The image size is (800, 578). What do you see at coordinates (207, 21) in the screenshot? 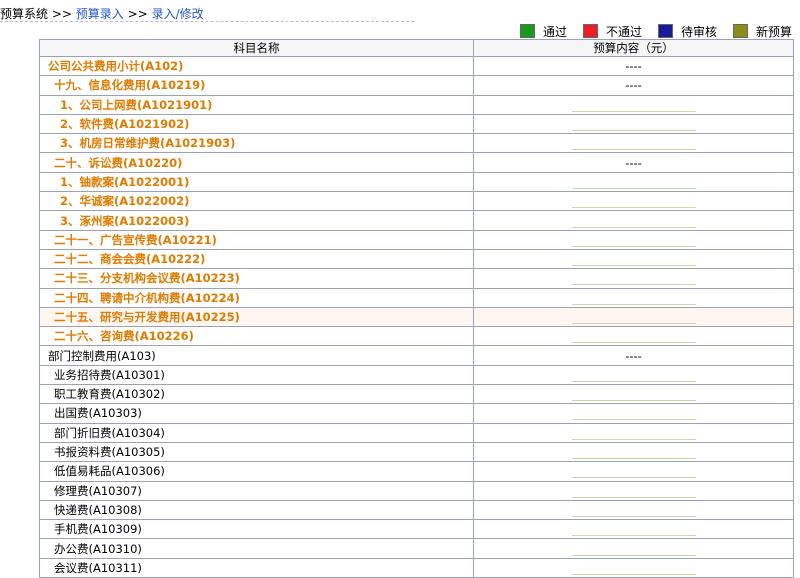
I see `breadcrumb-divider` at bounding box center [207, 21].